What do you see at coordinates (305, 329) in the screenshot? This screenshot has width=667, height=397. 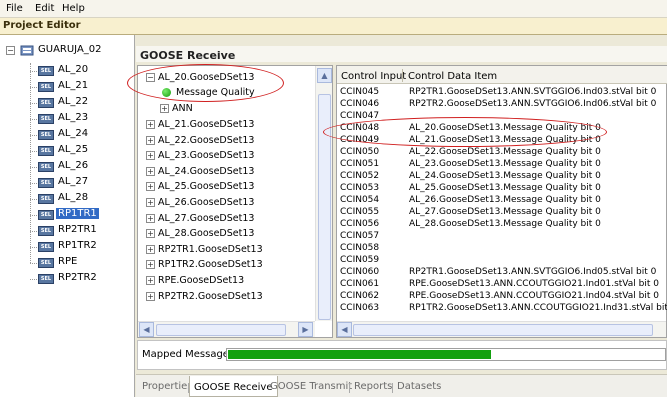 I see `scroll-right-icon: ▶` at bounding box center [305, 329].